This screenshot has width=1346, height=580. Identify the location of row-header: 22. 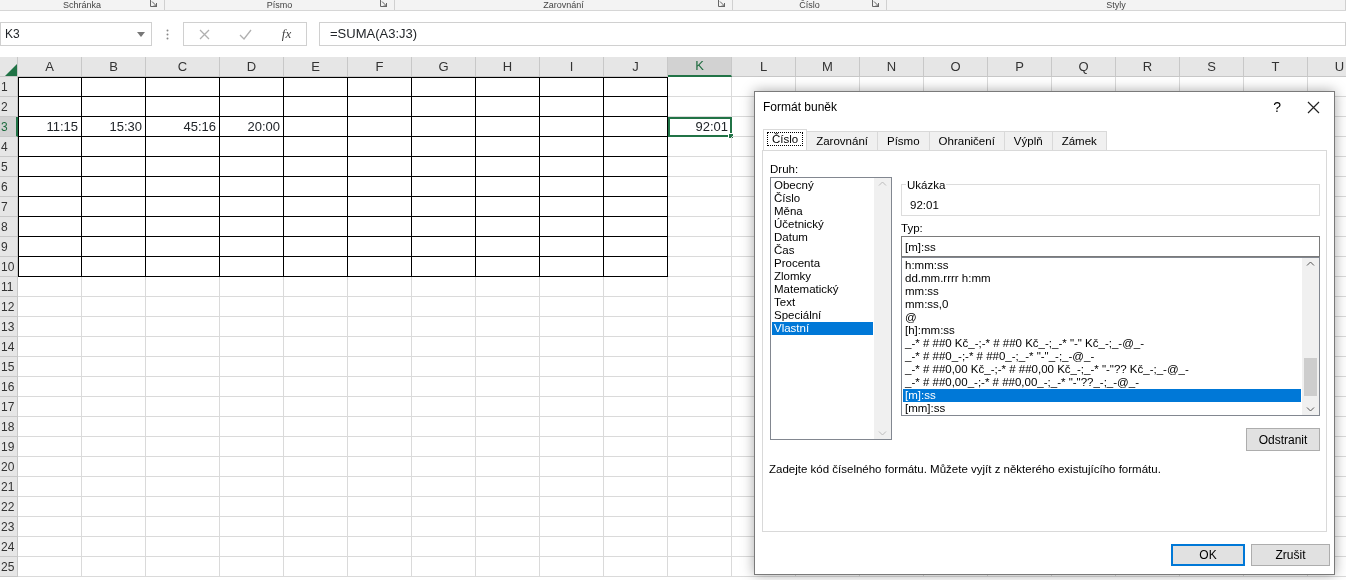
(9, 507).